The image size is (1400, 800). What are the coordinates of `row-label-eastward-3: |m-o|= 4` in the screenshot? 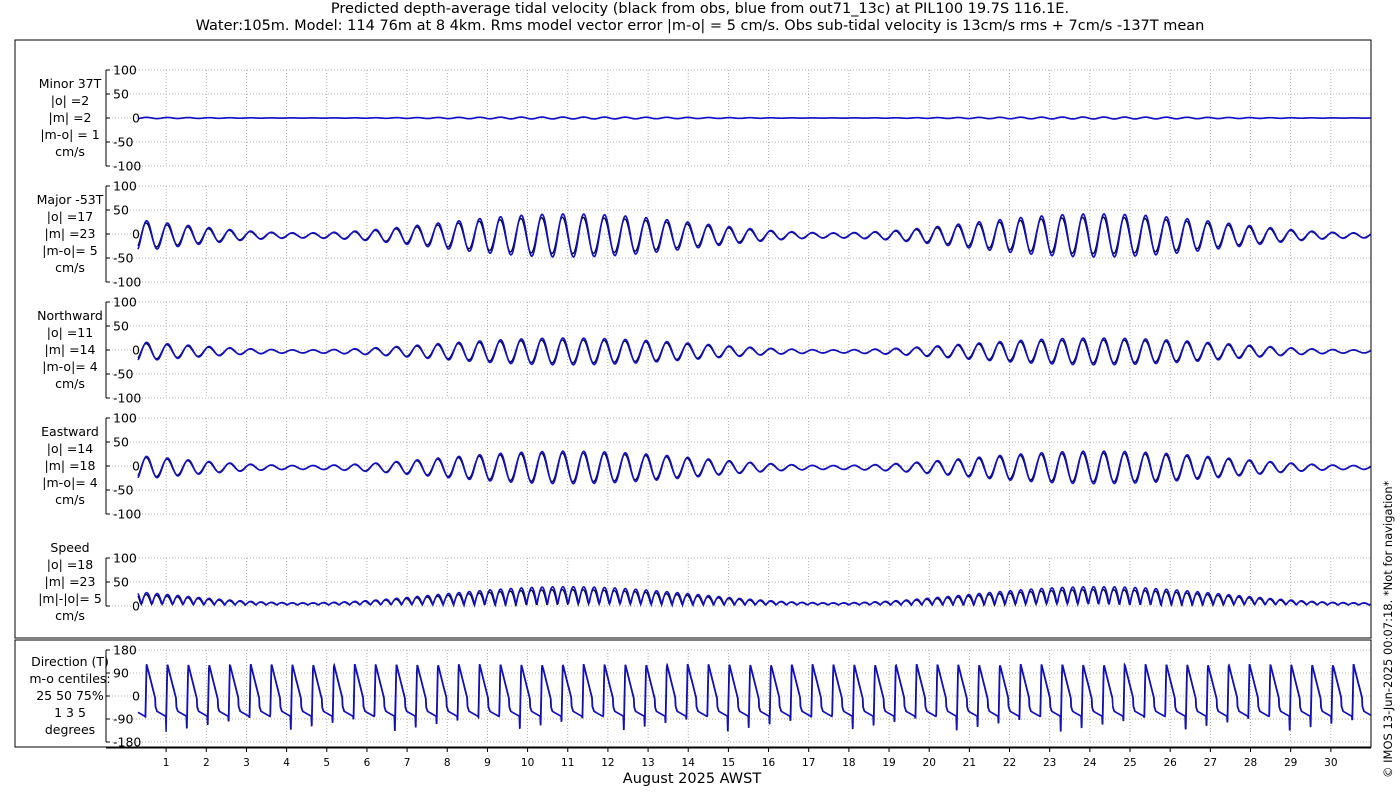 It's located at (69, 482).